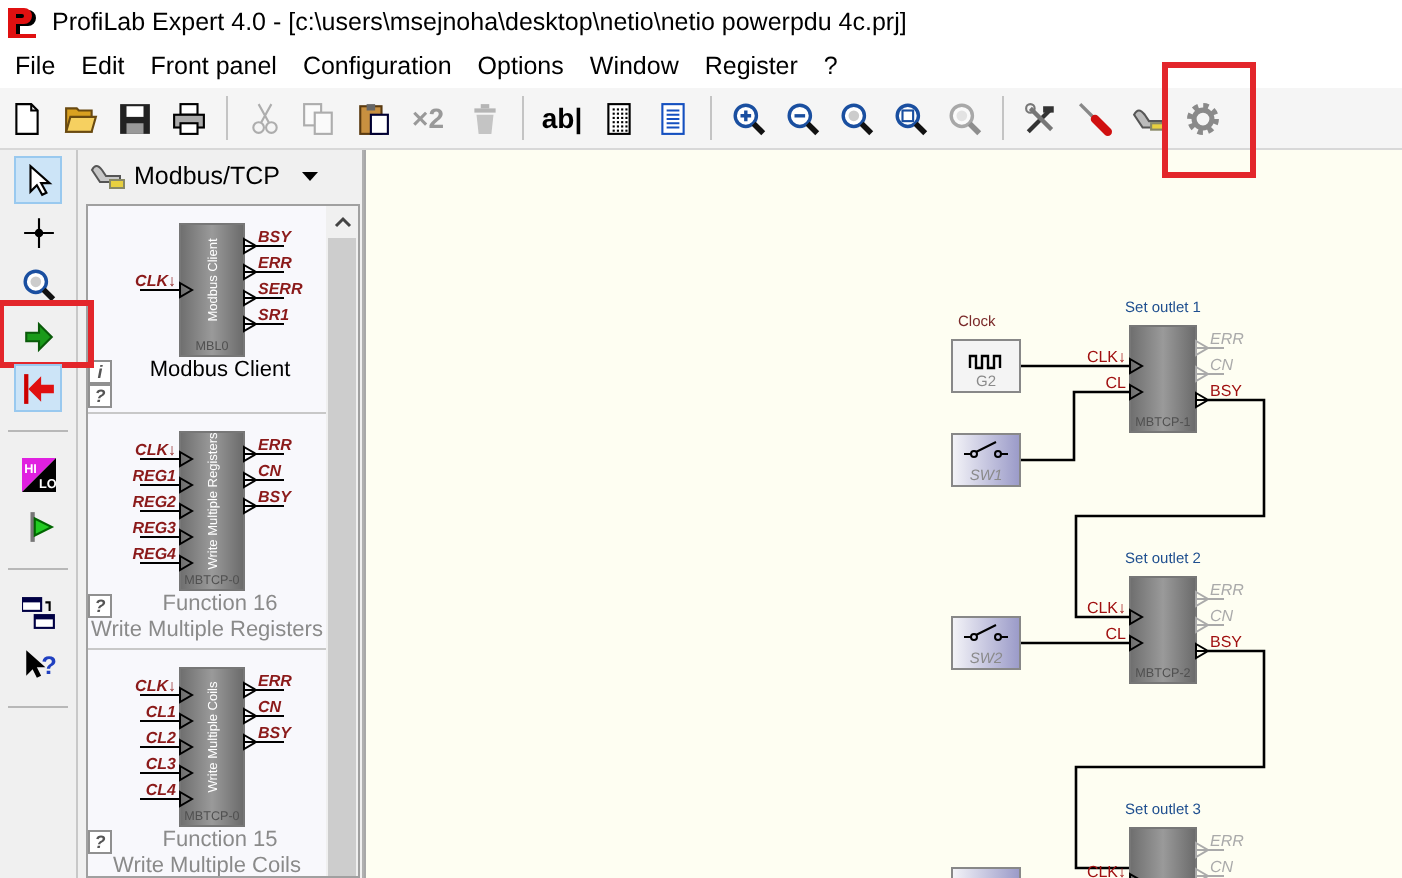 The image size is (1402, 878). I want to click on windows-icon, so click(38, 612).